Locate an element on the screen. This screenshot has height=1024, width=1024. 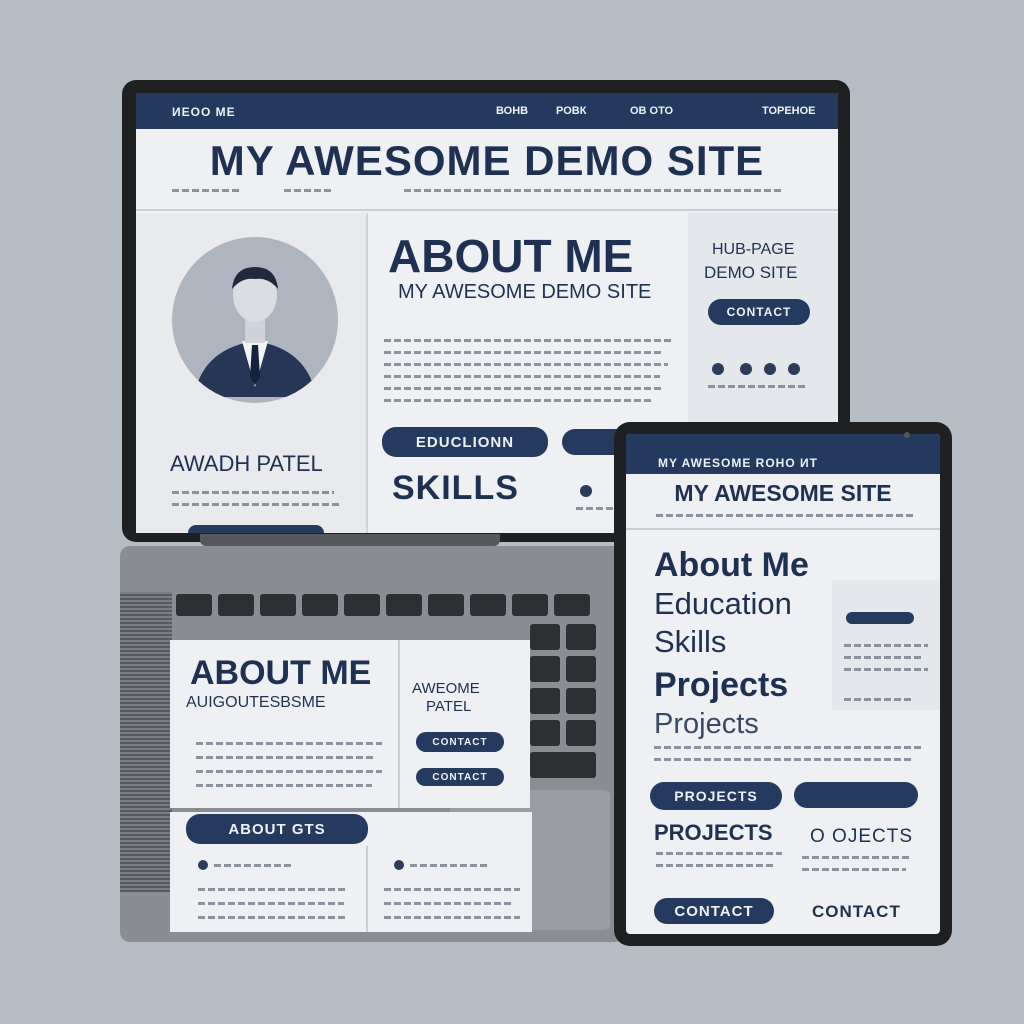
tablet-contact-button: CONTACT is located at coordinates (714, 911).